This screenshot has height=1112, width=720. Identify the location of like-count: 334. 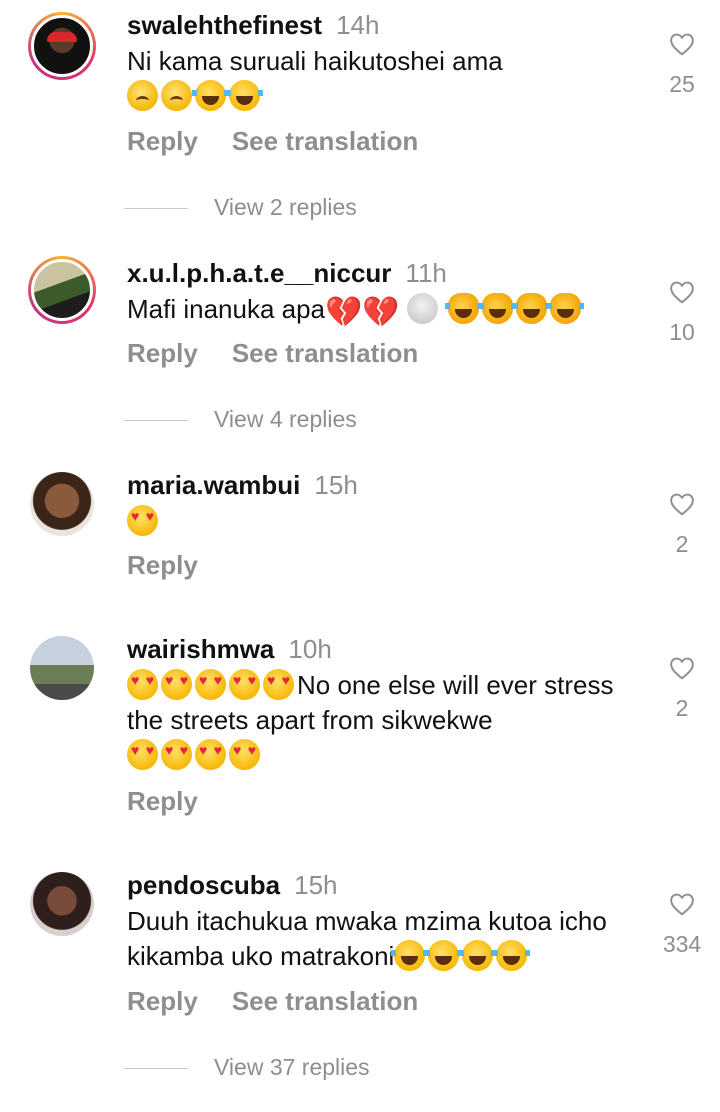
(682, 944).